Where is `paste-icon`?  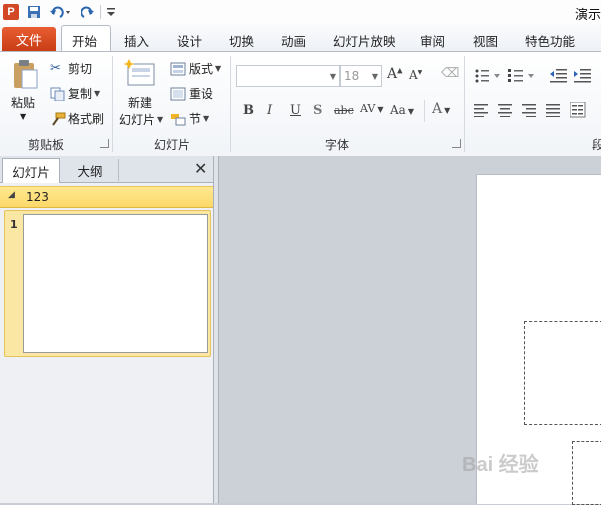 paste-icon is located at coordinates (26, 74).